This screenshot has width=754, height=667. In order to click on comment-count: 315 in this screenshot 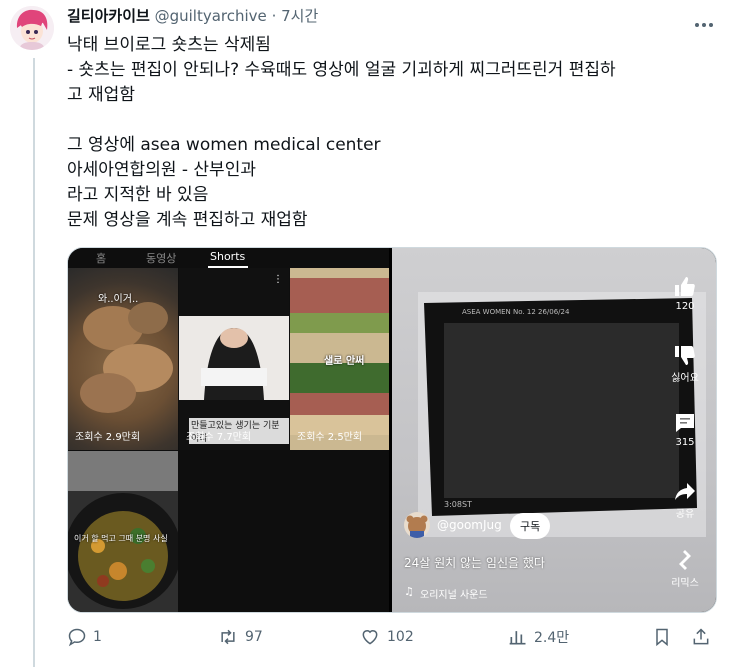, I will do `click(685, 442)`.